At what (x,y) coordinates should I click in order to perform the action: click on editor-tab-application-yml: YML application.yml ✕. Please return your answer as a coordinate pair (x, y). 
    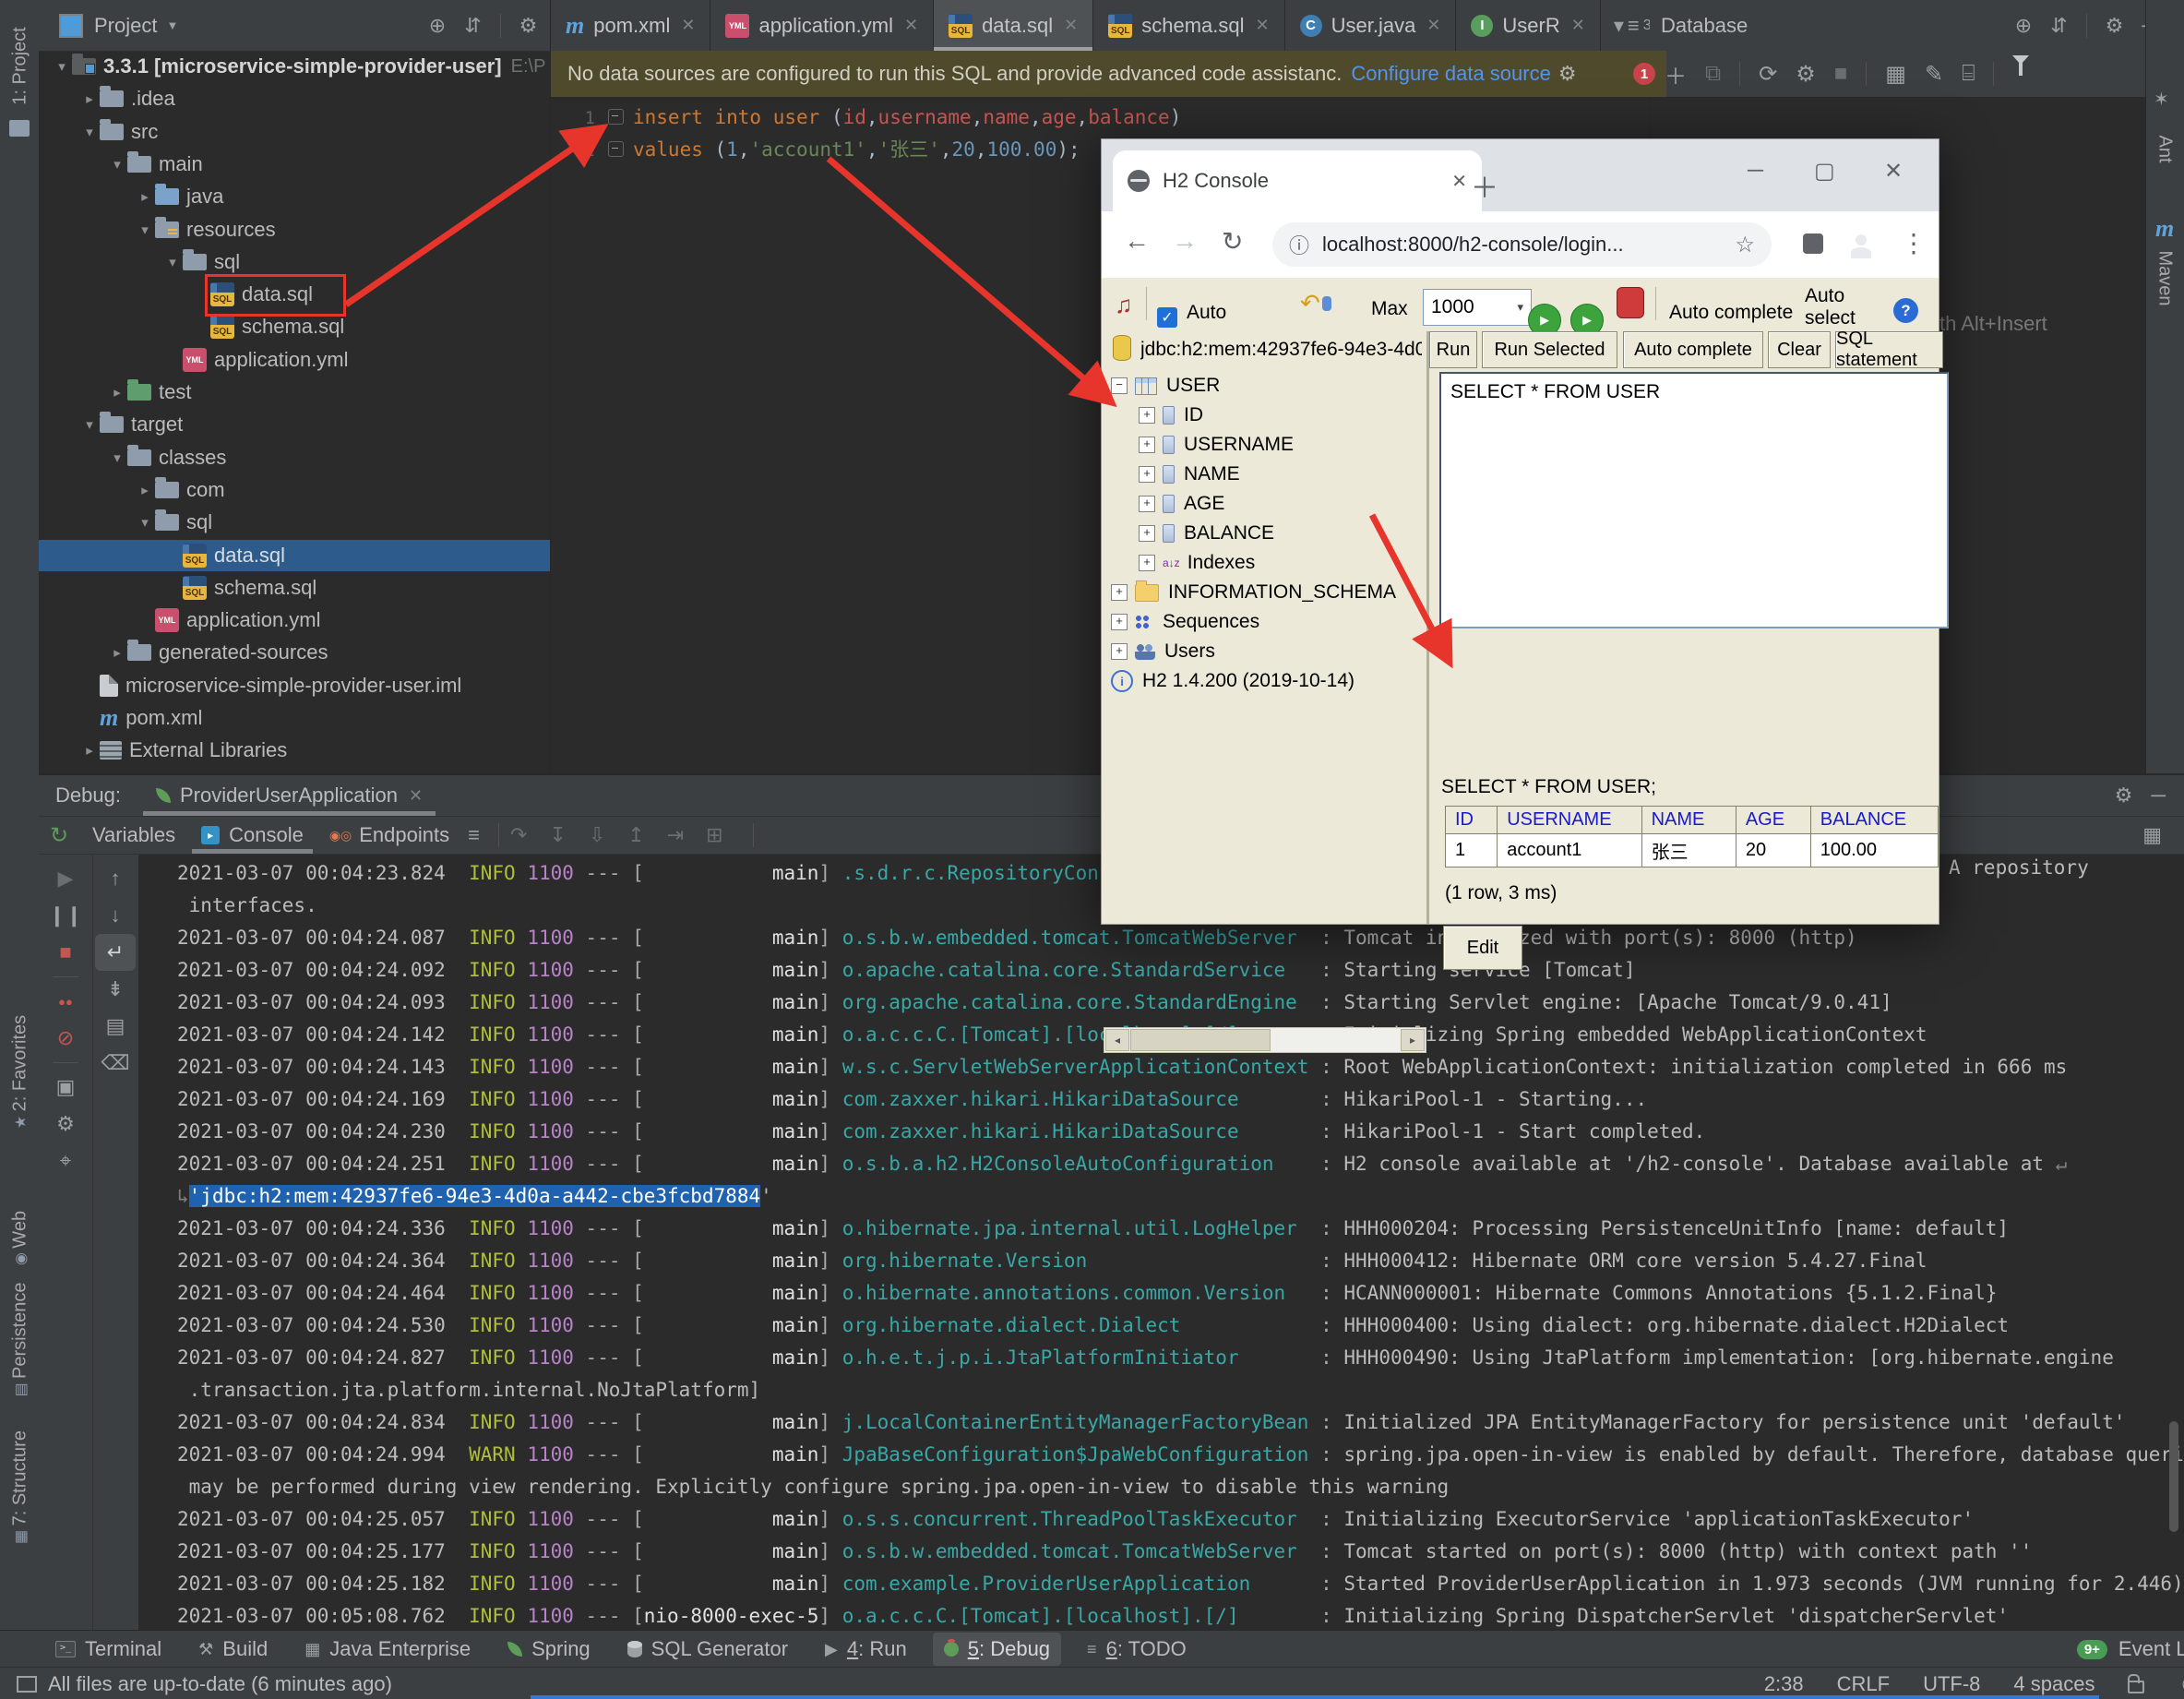
    Looking at the image, I should click on (822, 26).